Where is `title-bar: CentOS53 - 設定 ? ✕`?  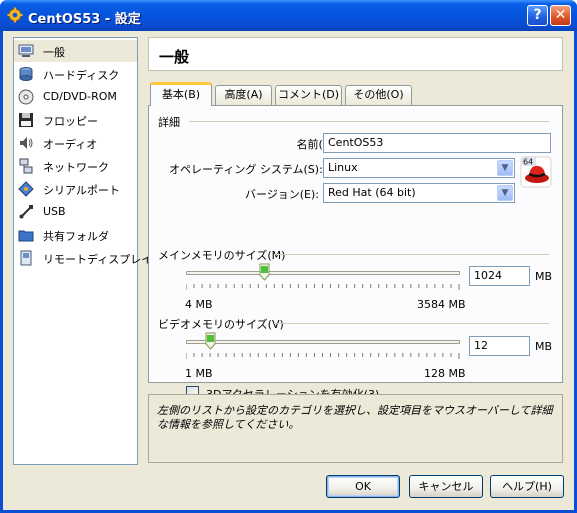 title-bar: CentOS53 - 設定 ? ✕ is located at coordinates (288, 15).